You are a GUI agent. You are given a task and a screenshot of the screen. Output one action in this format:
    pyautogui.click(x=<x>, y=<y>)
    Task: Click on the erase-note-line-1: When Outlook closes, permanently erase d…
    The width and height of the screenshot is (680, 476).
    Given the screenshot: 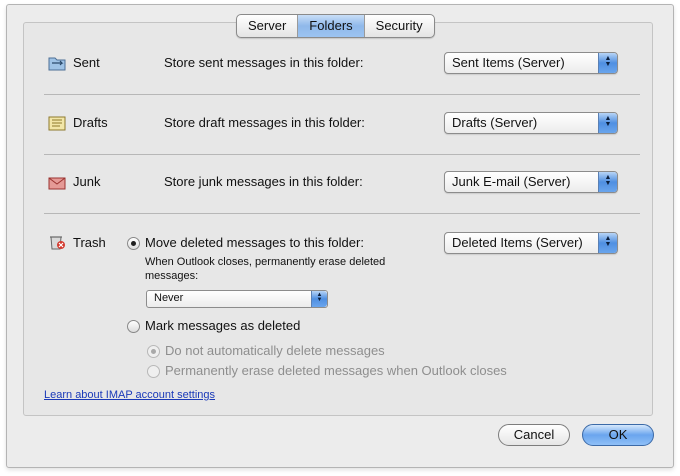 What is the action you would take?
    pyautogui.click(x=265, y=262)
    